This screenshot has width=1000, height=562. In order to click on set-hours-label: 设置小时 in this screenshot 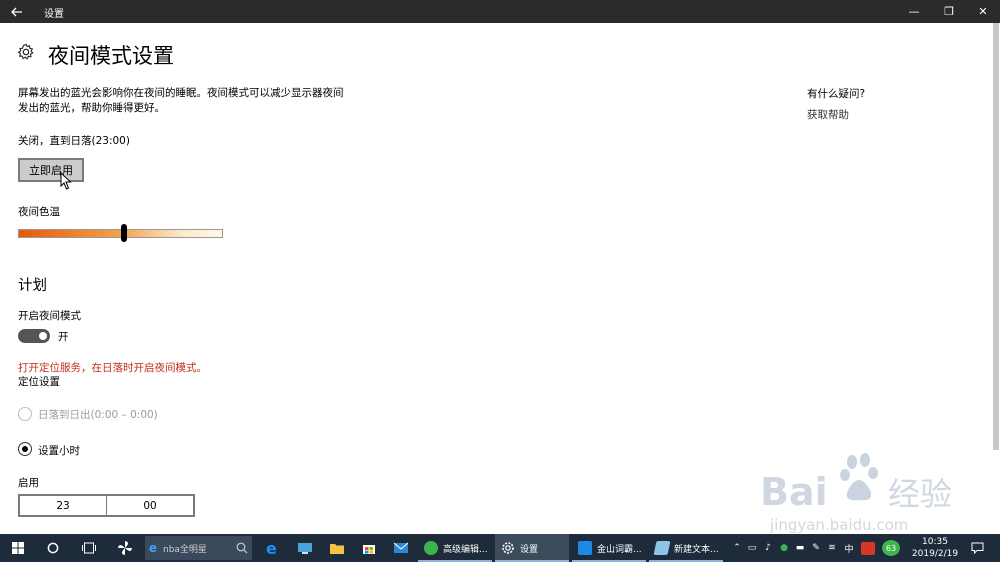, I will do `click(59, 451)`.